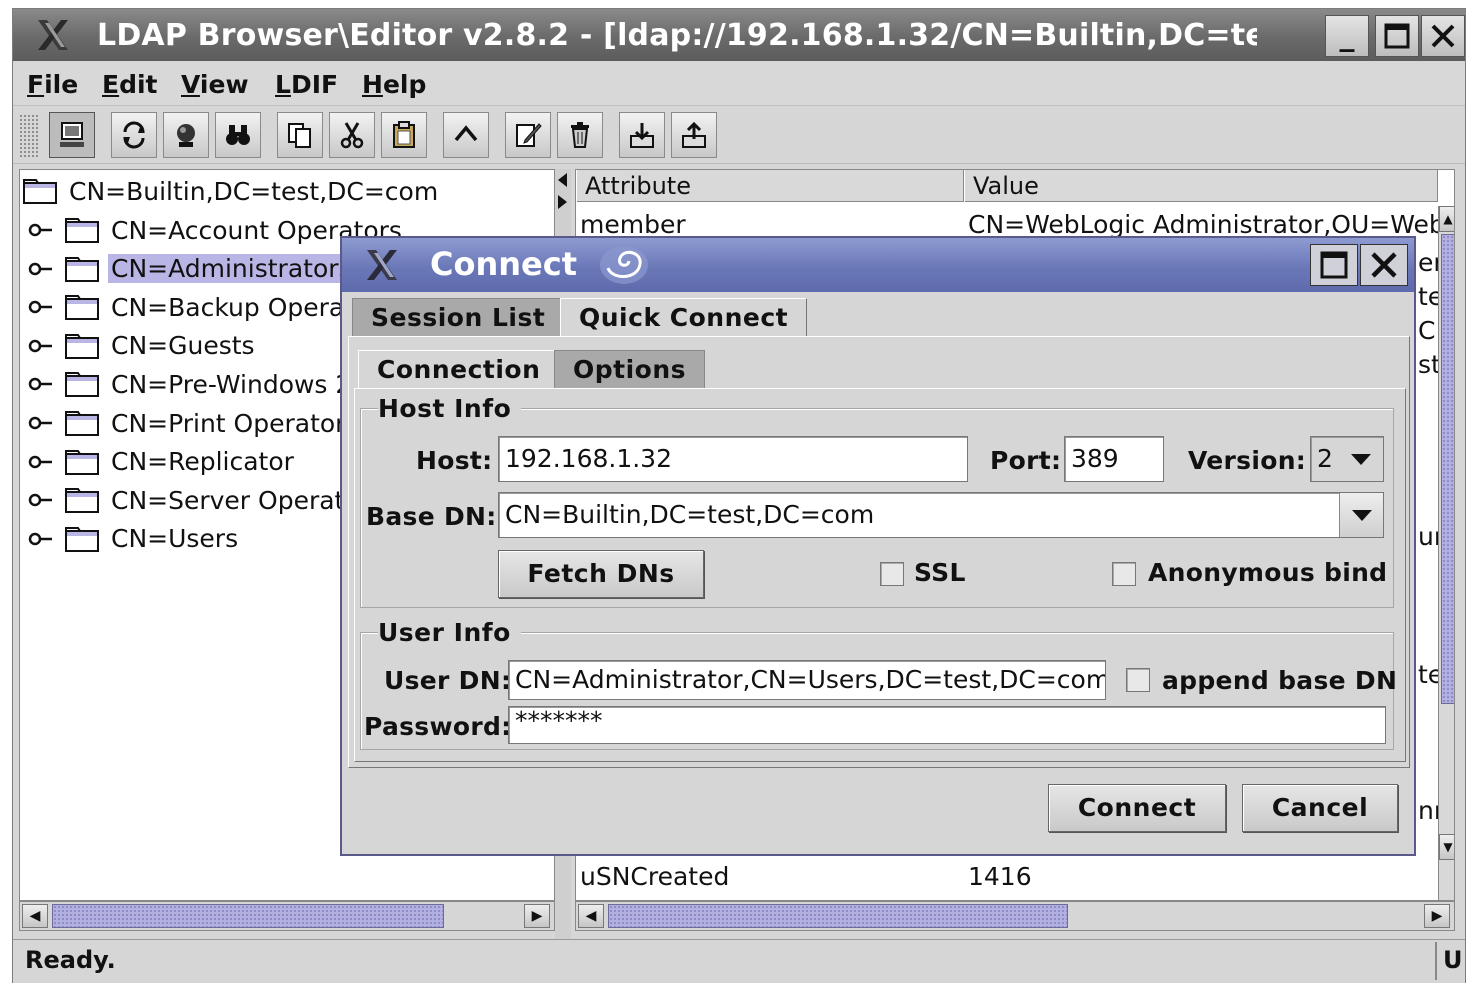  I want to click on menu-view: View, so click(215, 84).